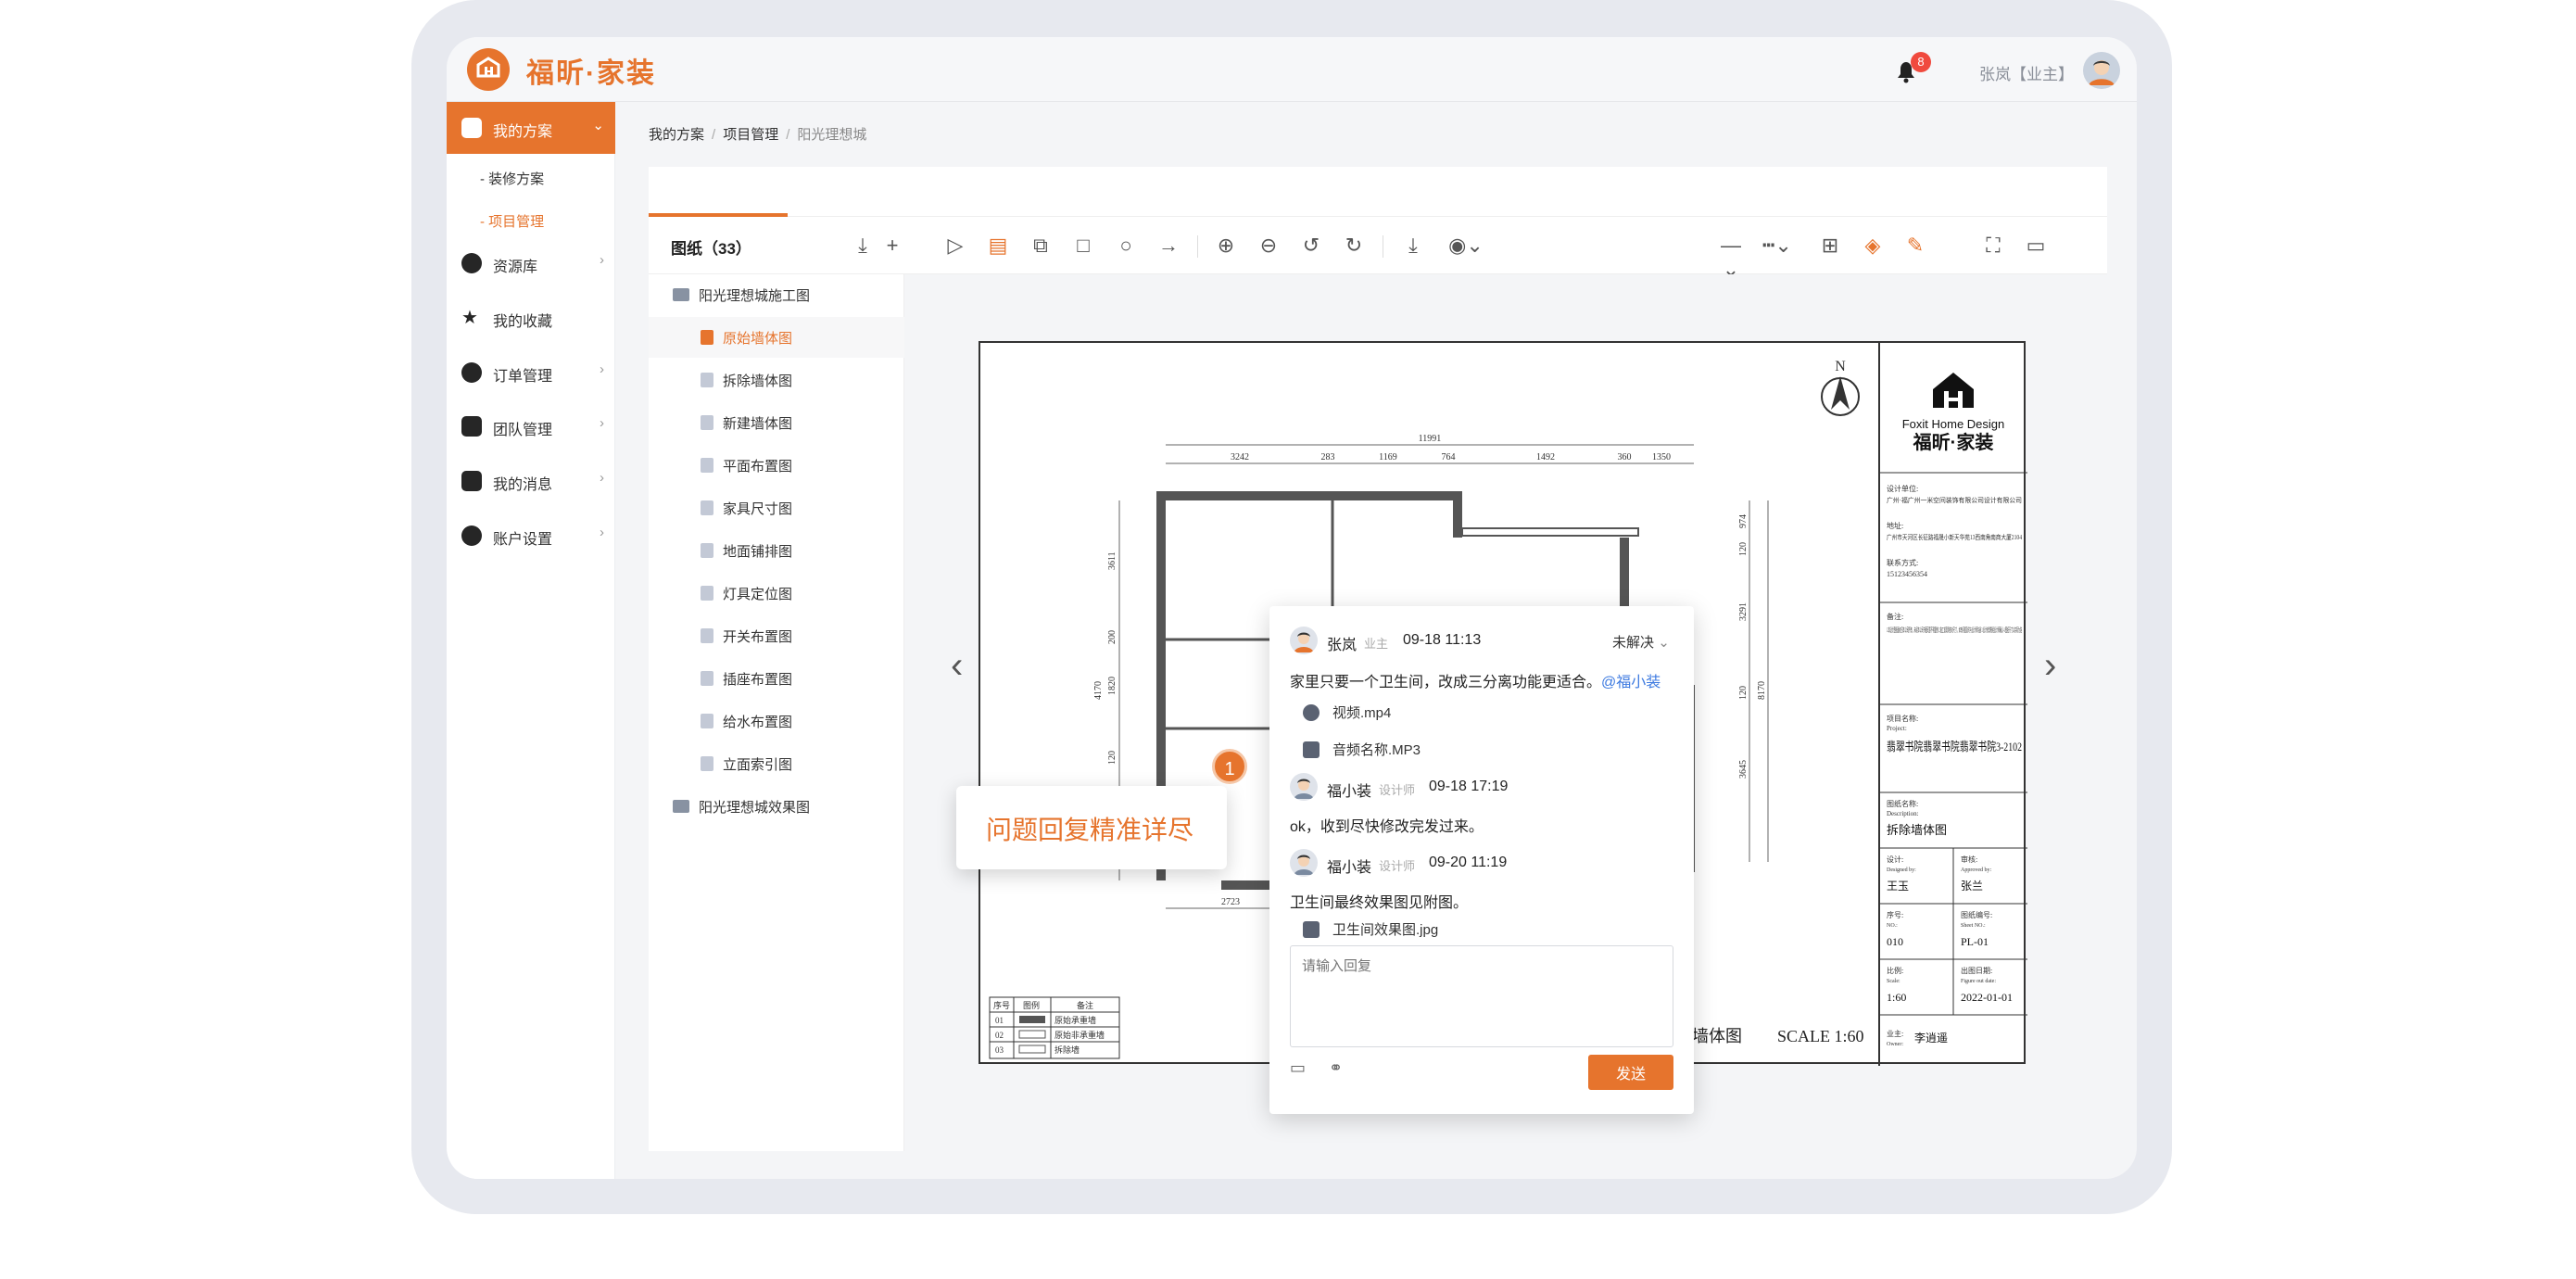 The image size is (2576, 1279). What do you see at coordinates (746, 636) in the screenshot?
I see `tree-file: 开关布置图` at bounding box center [746, 636].